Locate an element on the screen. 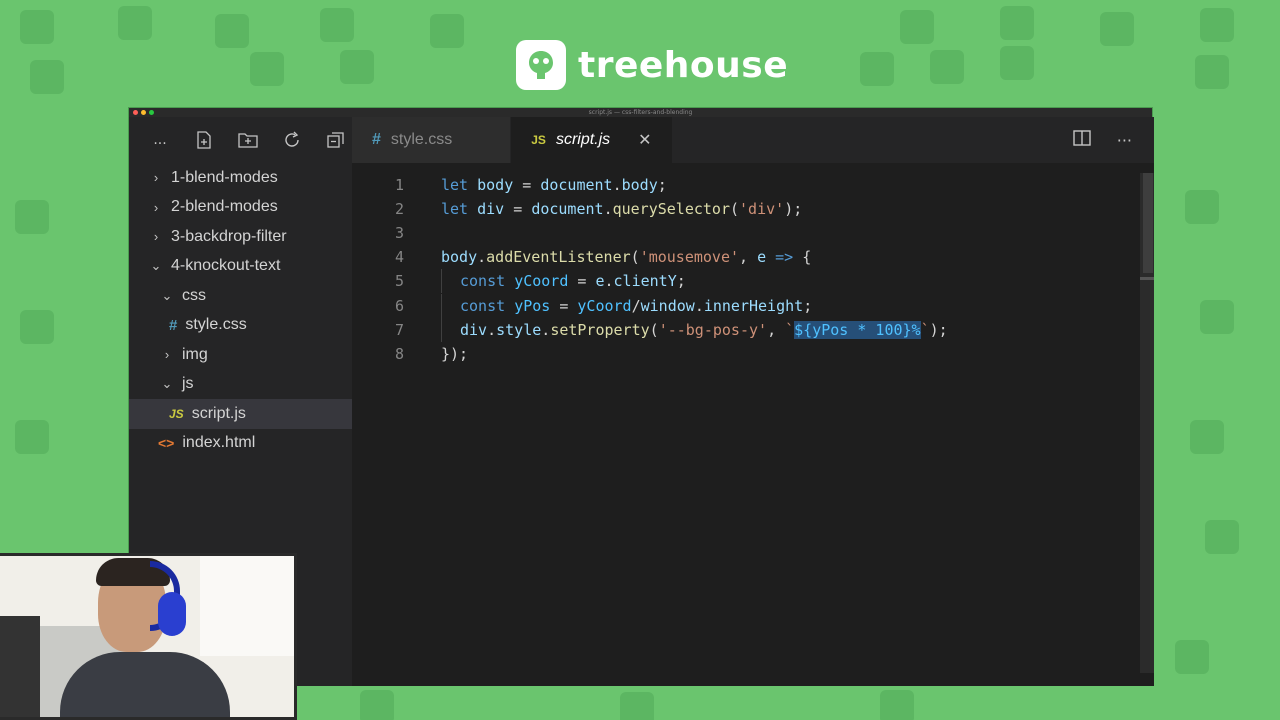 This screenshot has height=720, width=1280. token-object: window is located at coordinates (667, 305).